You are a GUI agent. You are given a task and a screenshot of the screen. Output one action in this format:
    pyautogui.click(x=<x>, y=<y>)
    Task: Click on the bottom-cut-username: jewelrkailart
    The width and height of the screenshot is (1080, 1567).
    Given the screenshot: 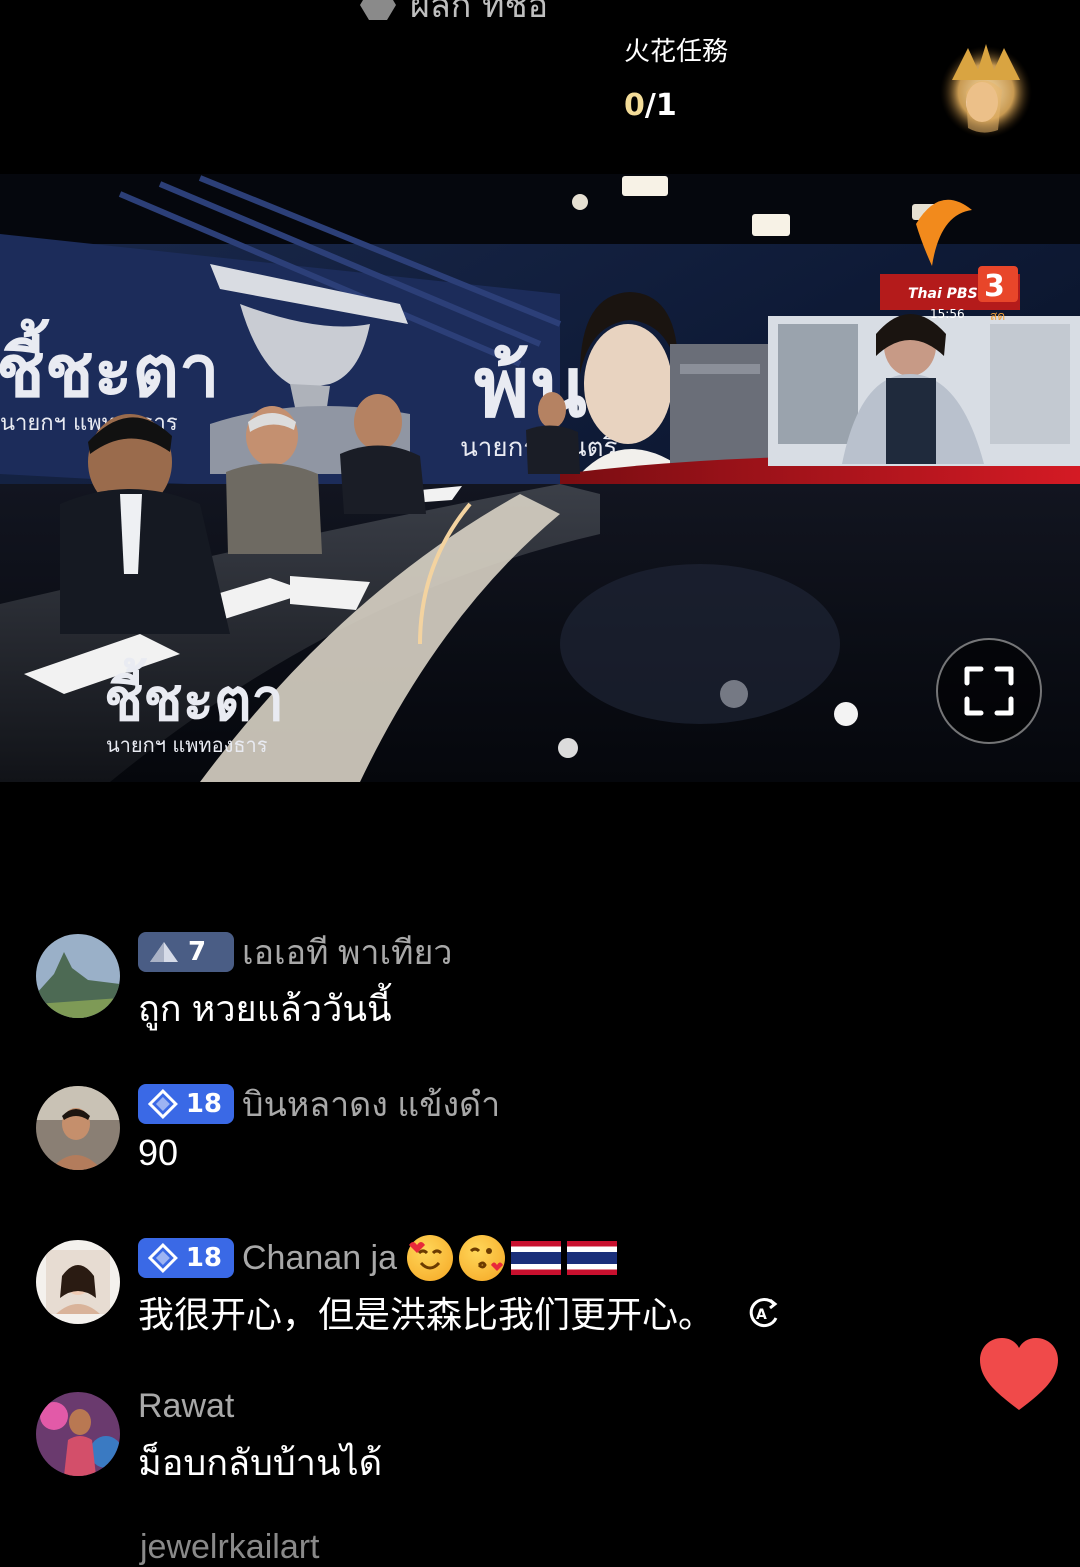 What is the action you would take?
    pyautogui.click(x=230, y=1547)
    